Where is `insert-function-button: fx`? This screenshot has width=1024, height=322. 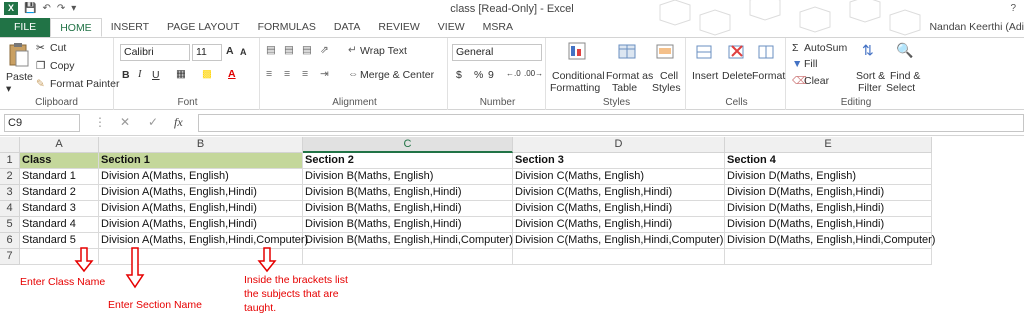
insert-function-button: fx is located at coordinates (178, 122).